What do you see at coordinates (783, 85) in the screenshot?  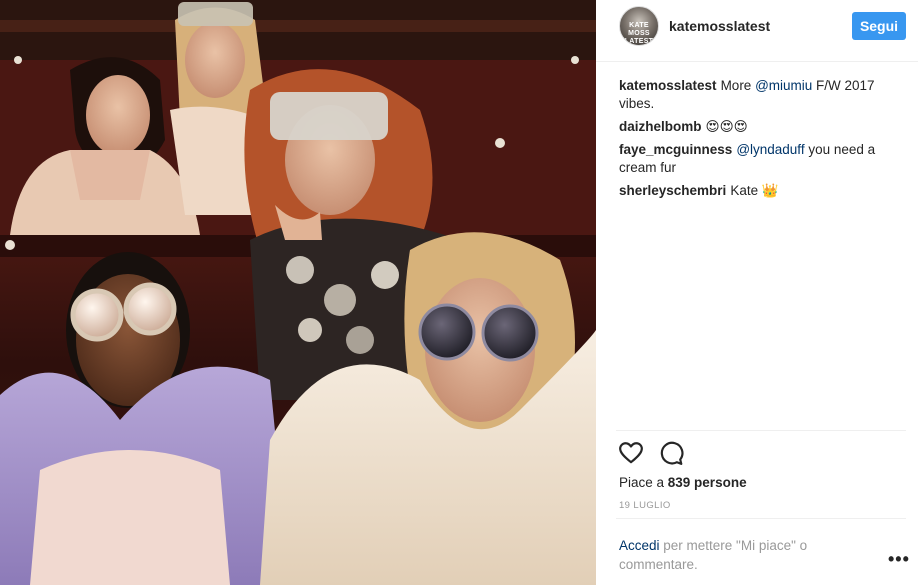 I see `comment-mention: @miumiu` at bounding box center [783, 85].